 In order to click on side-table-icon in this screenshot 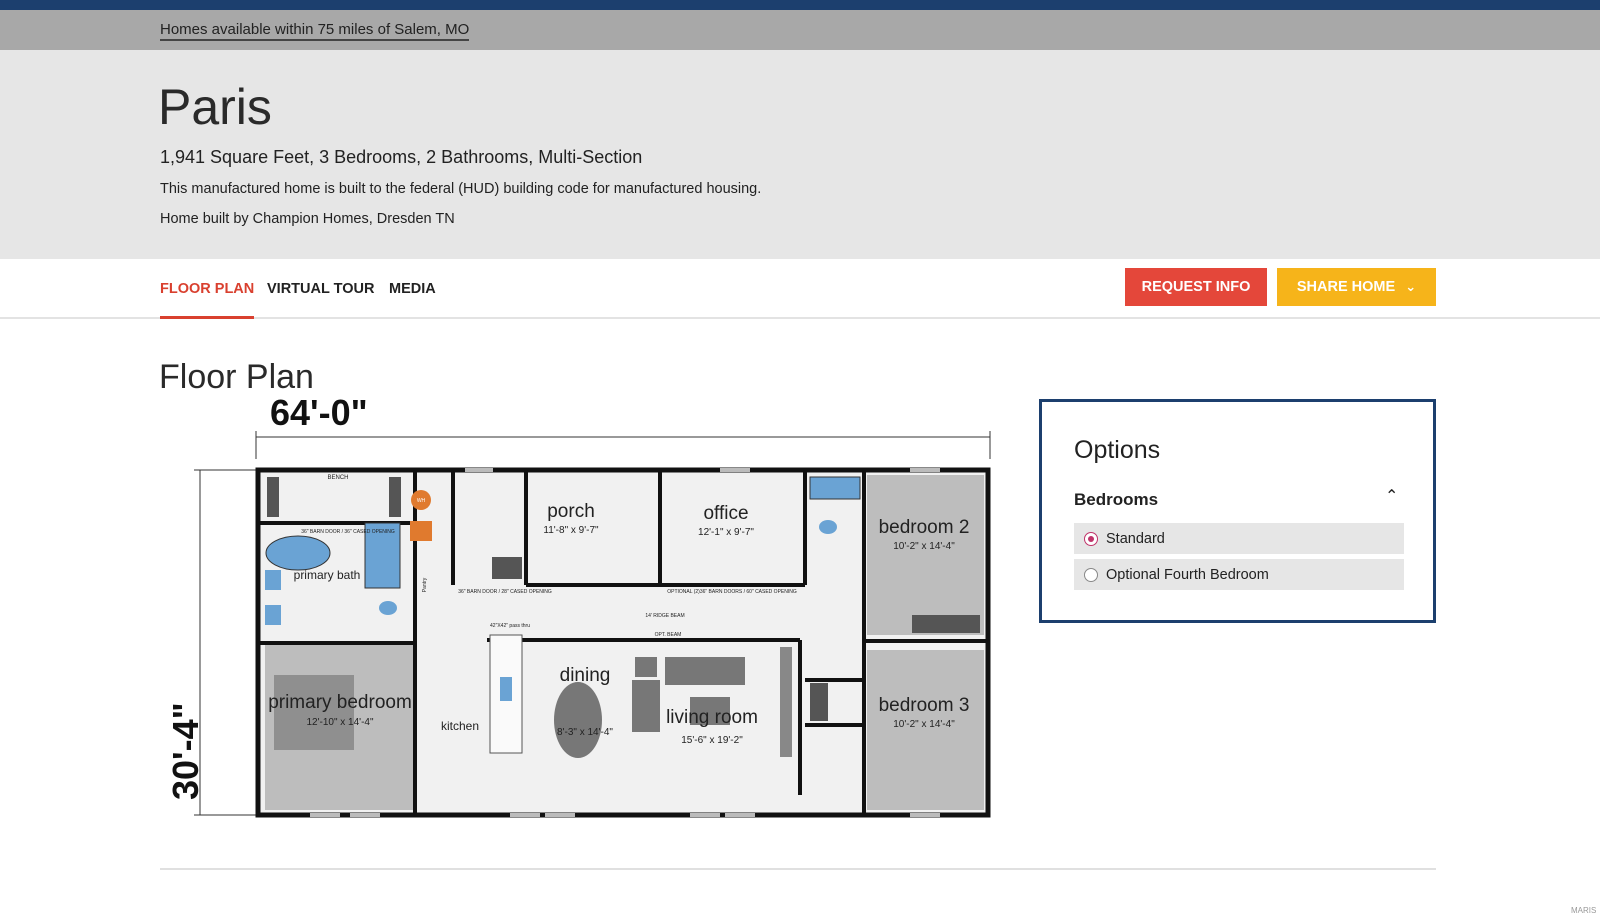, I will do `click(646, 667)`.